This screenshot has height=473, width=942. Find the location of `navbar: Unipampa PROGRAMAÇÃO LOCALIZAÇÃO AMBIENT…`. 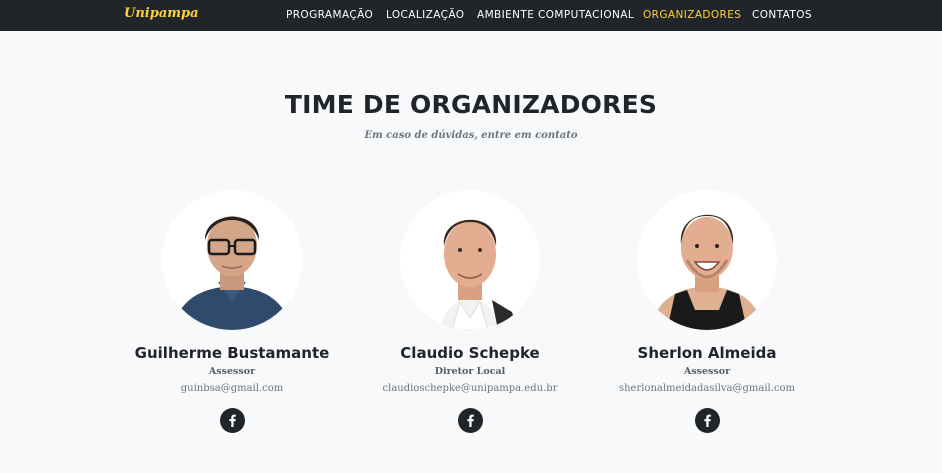

navbar: Unipampa PROGRAMAÇÃO LOCALIZAÇÃO AMBIENT… is located at coordinates (471, 15).